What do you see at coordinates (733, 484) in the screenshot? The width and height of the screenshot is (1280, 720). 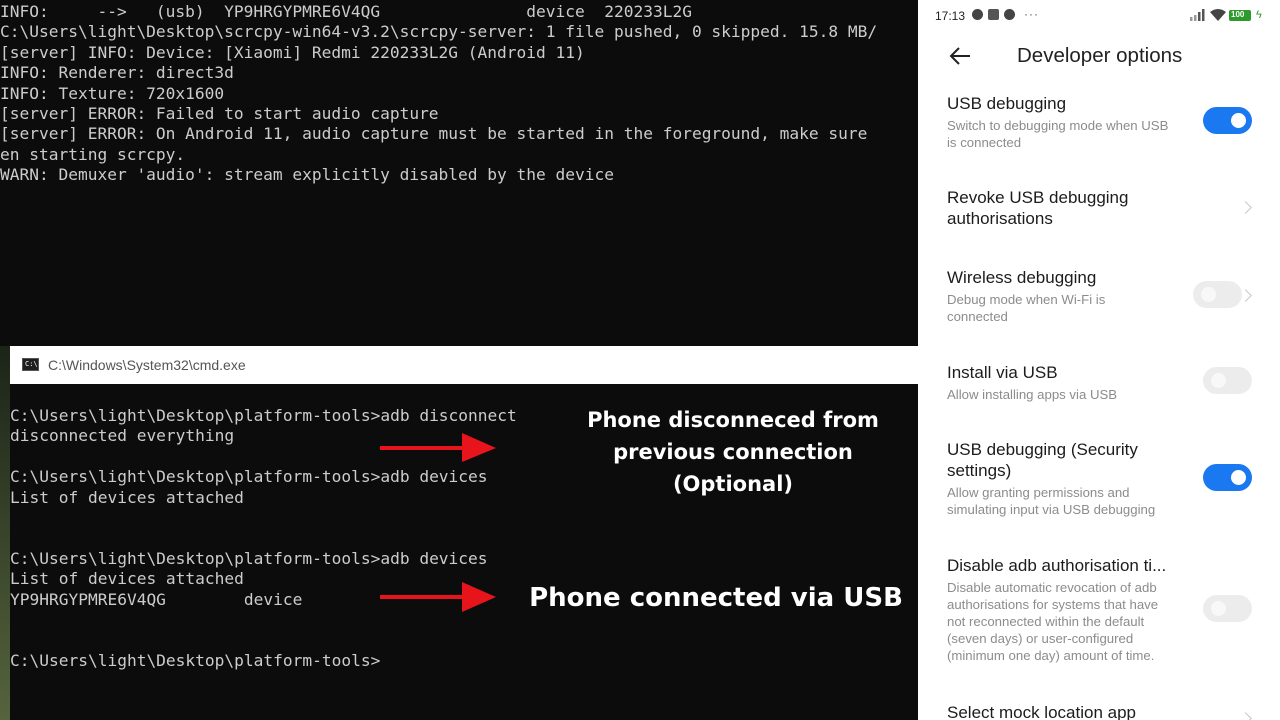 I see `annotation-line: (Optional)` at bounding box center [733, 484].